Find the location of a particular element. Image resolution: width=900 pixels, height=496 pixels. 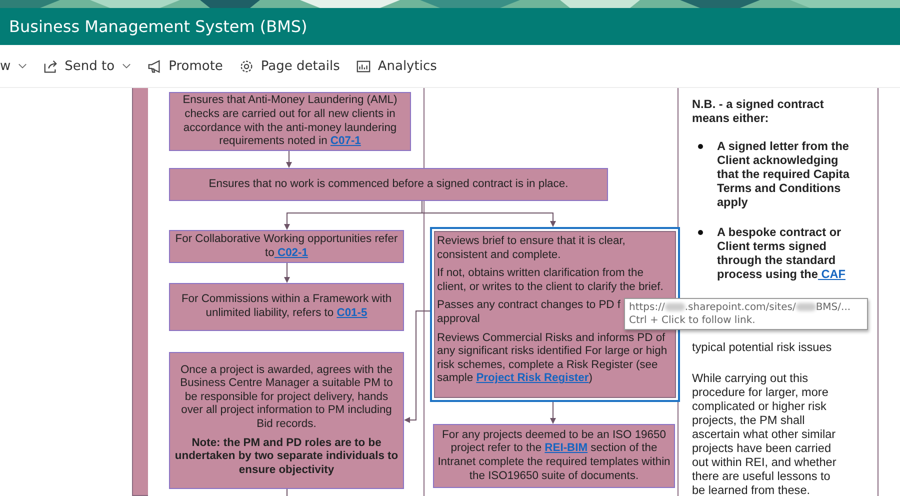

box-text: Ensures that no work is commenced before a signed contract is in place. is located at coordinates (389, 185).